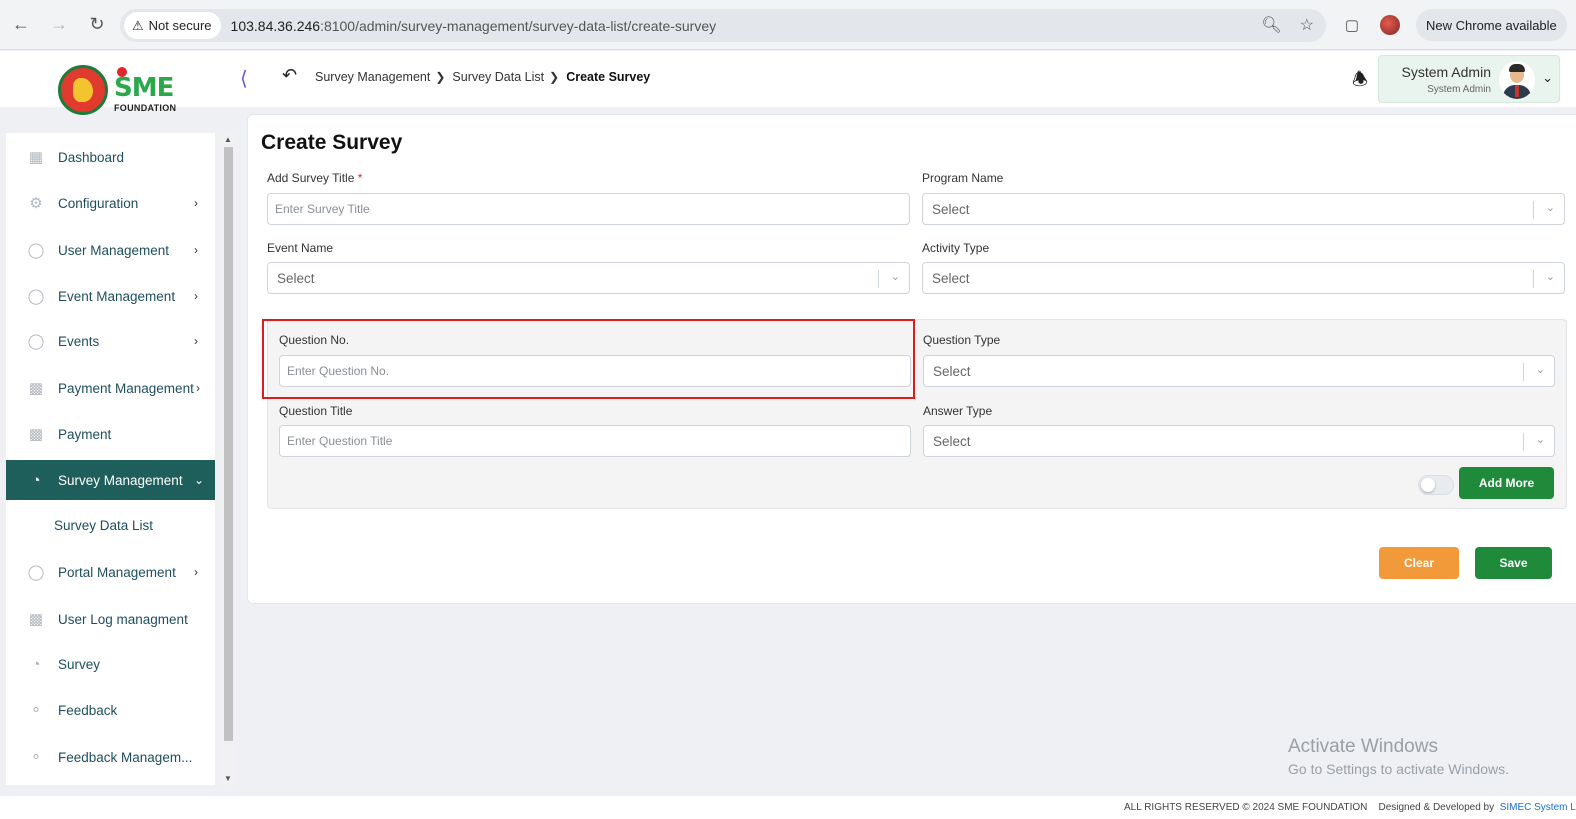  I want to click on breadcrumb-survey-management: Survey Management, so click(372, 77).